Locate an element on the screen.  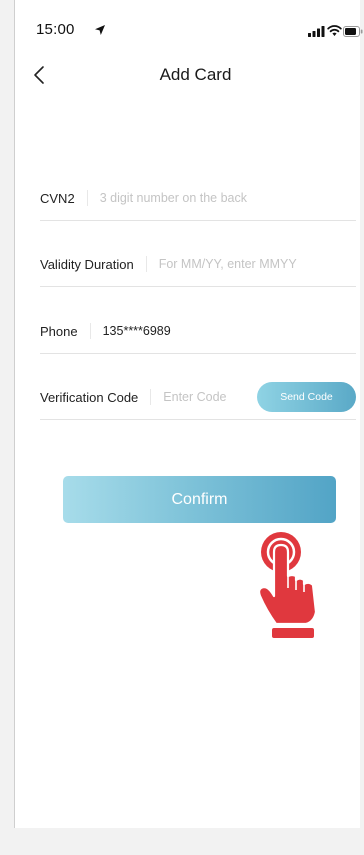
cvn2-input is located at coordinates (227, 198).